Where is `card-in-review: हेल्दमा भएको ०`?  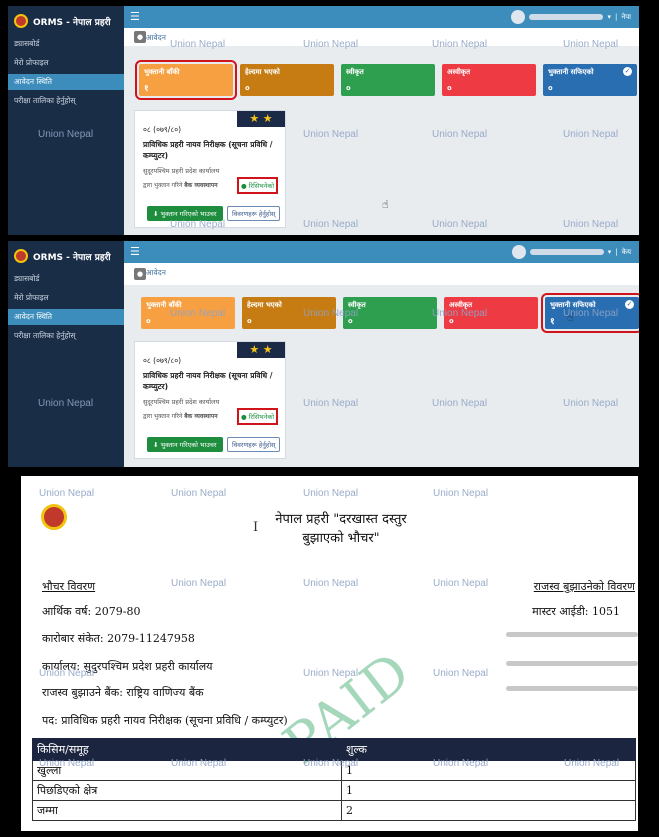 card-in-review: हेल्दमा भएको ० is located at coordinates (287, 80).